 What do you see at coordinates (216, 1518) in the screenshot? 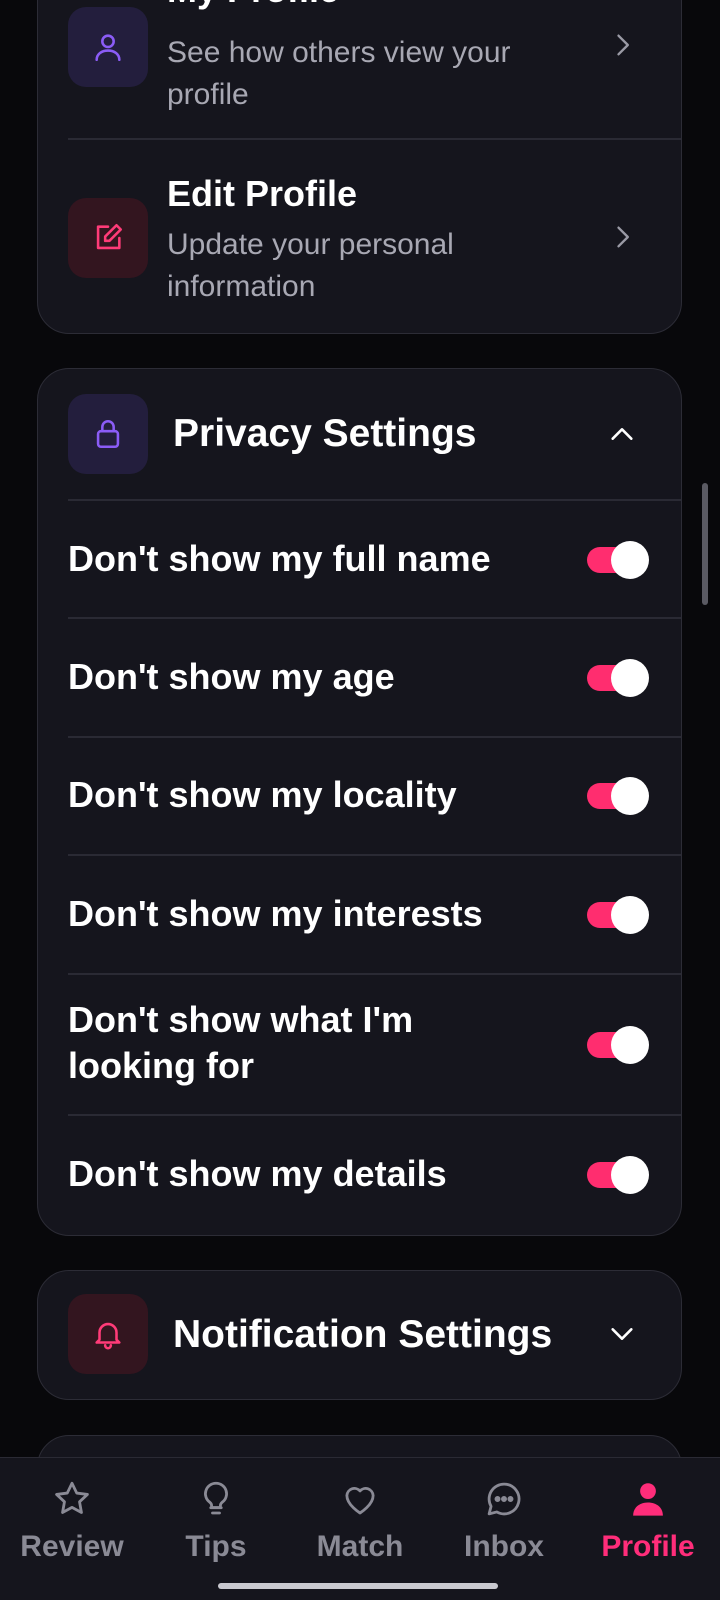
I see `nav-tips: Tips` at bounding box center [216, 1518].